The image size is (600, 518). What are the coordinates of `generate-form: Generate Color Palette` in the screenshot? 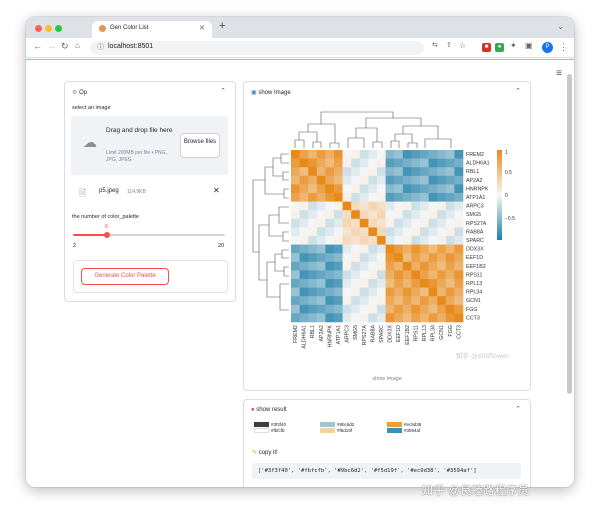 It's located at (150, 276).